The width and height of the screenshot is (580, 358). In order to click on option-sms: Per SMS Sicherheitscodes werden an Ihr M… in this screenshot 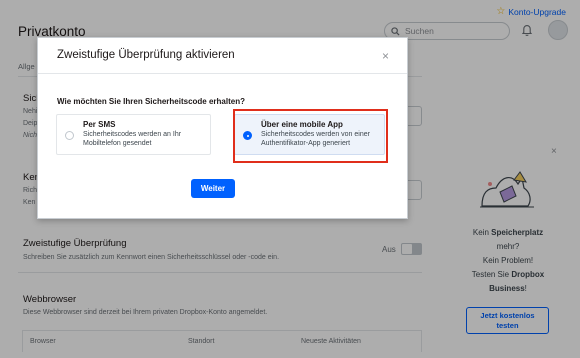, I will do `click(133, 134)`.